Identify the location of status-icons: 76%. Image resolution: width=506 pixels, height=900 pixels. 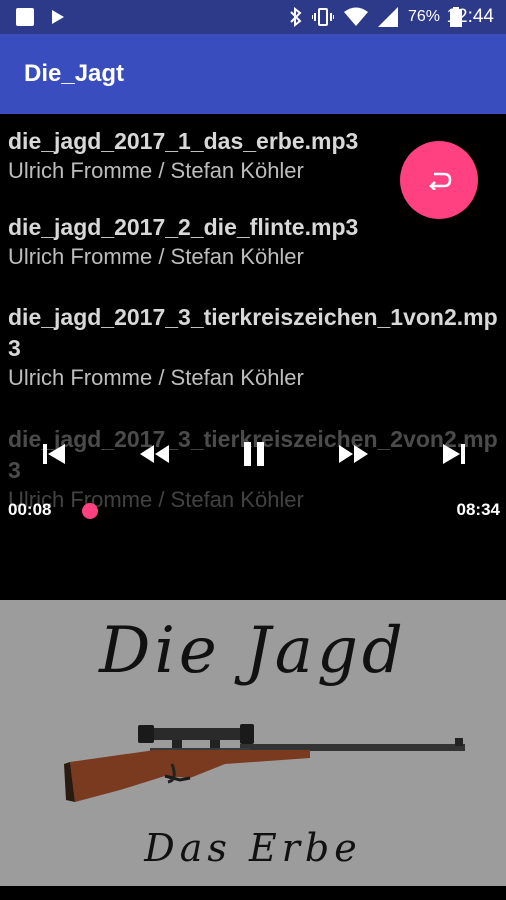
(376, 17).